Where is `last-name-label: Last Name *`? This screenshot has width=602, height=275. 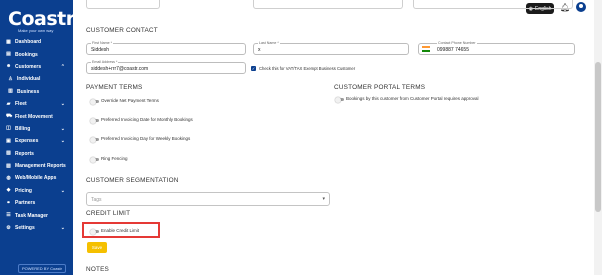
last-name-label: Last Name * is located at coordinates (269, 43).